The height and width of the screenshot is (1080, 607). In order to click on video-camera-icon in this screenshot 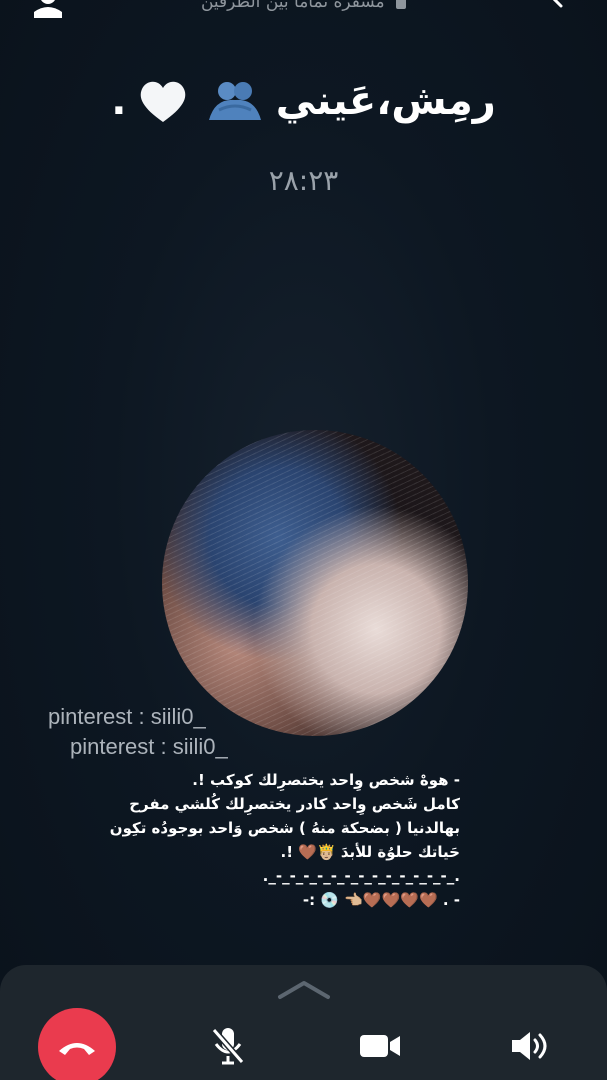, I will do `click(380, 1046)`.